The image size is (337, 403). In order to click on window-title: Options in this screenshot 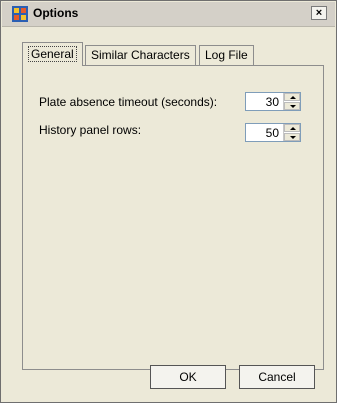, I will do `click(56, 13)`.